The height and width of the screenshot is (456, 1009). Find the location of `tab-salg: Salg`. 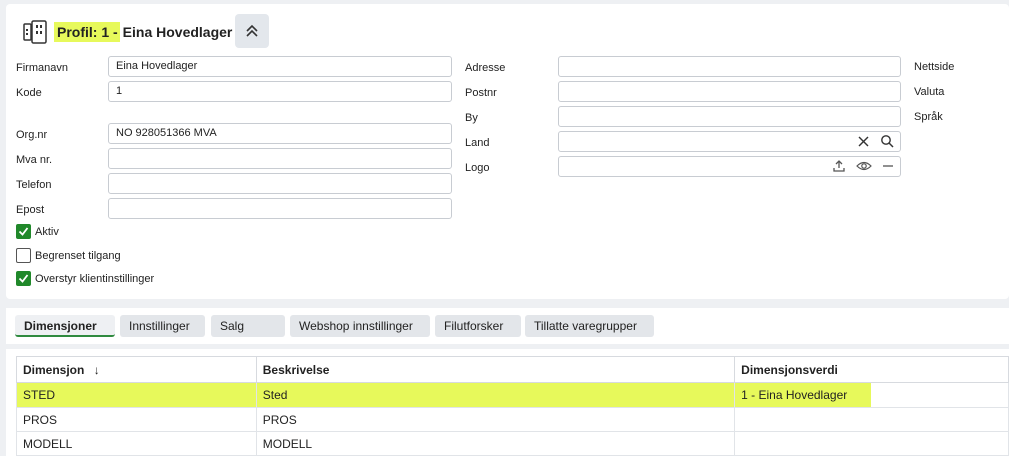

tab-salg: Salg is located at coordinates (248, 326).